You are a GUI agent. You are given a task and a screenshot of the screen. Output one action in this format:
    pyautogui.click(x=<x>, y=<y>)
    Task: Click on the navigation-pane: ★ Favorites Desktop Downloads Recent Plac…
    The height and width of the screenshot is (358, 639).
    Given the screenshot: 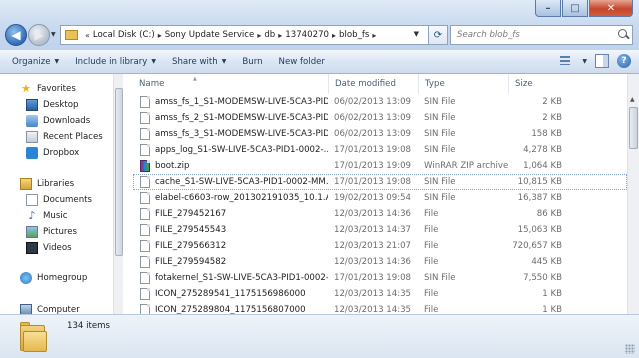 What is the action you would take?
    pyautogui.click(x=61, y=194)
    